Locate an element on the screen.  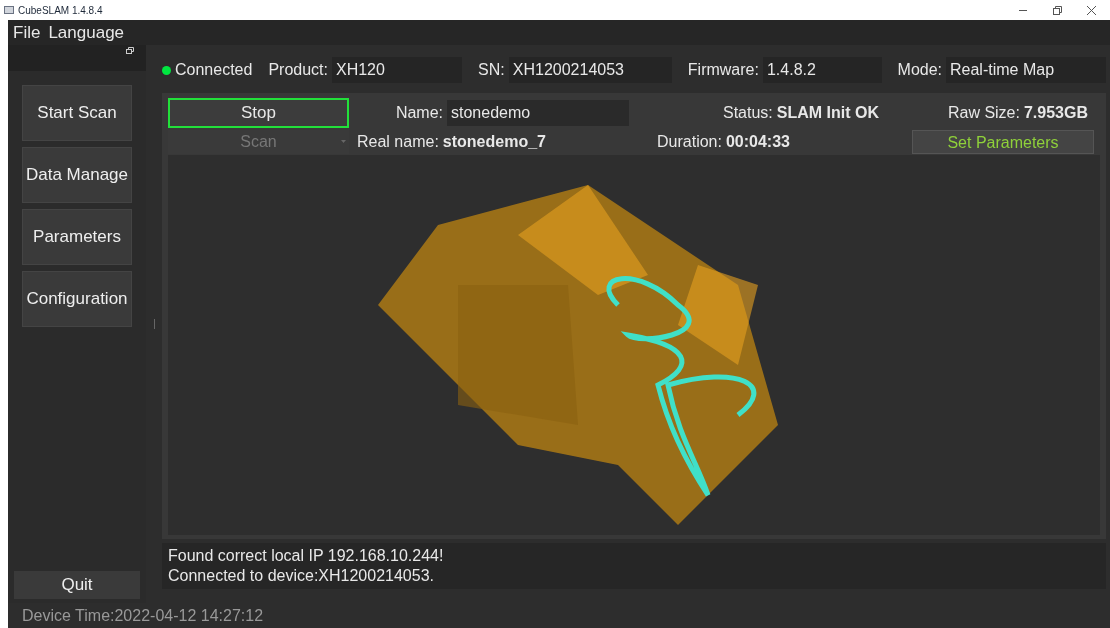
real-name-value: stonedemo_7 is located at coordinates (494, 142).